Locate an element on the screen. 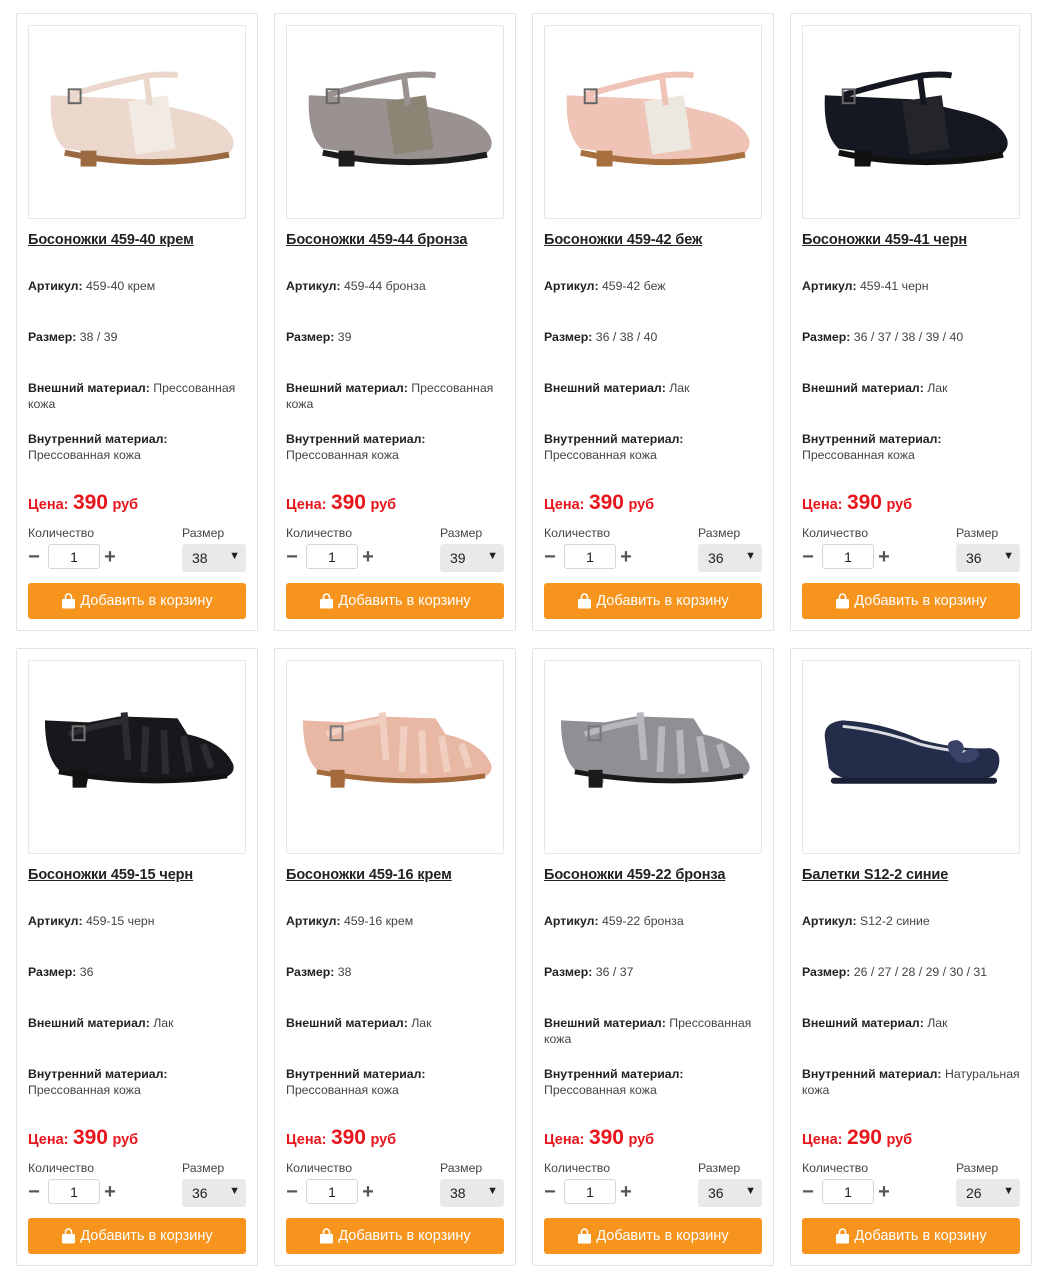  product-title-link: Босоножки 459-41 черн is located at coordinates (884, 240).